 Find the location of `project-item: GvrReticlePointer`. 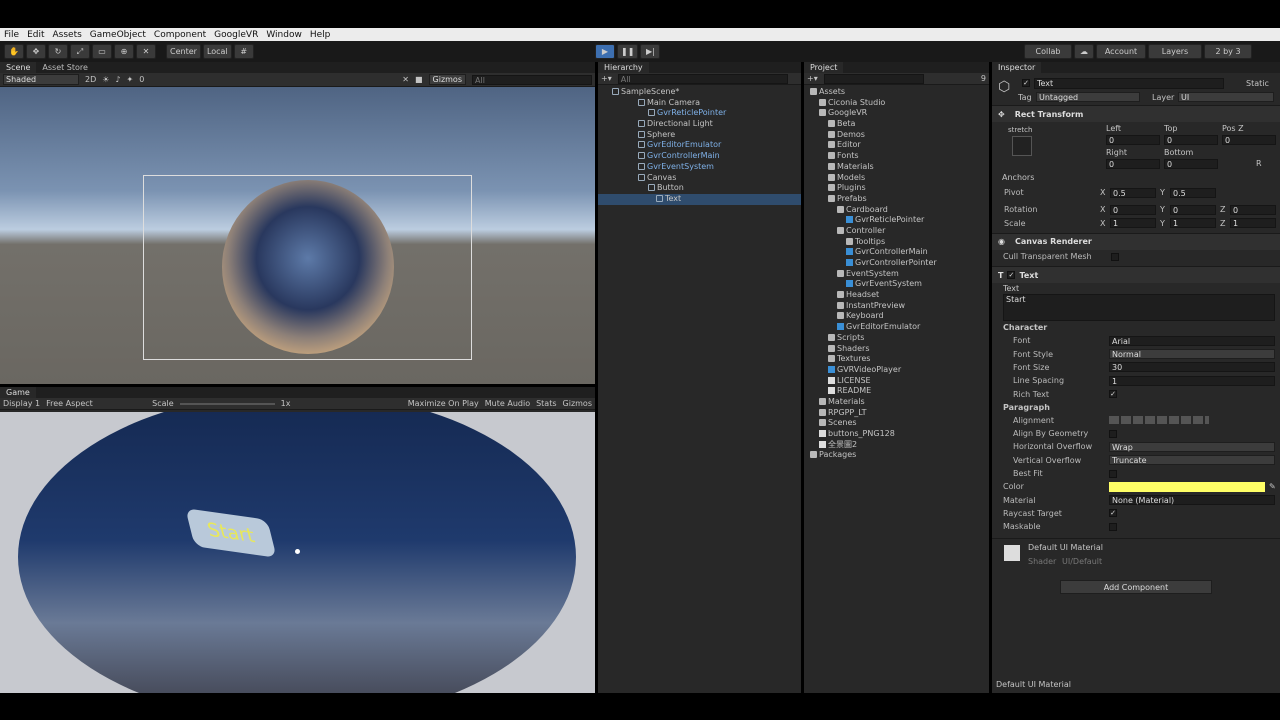

project-item: GvrReticlePointer is located at coordinates (896, 220).